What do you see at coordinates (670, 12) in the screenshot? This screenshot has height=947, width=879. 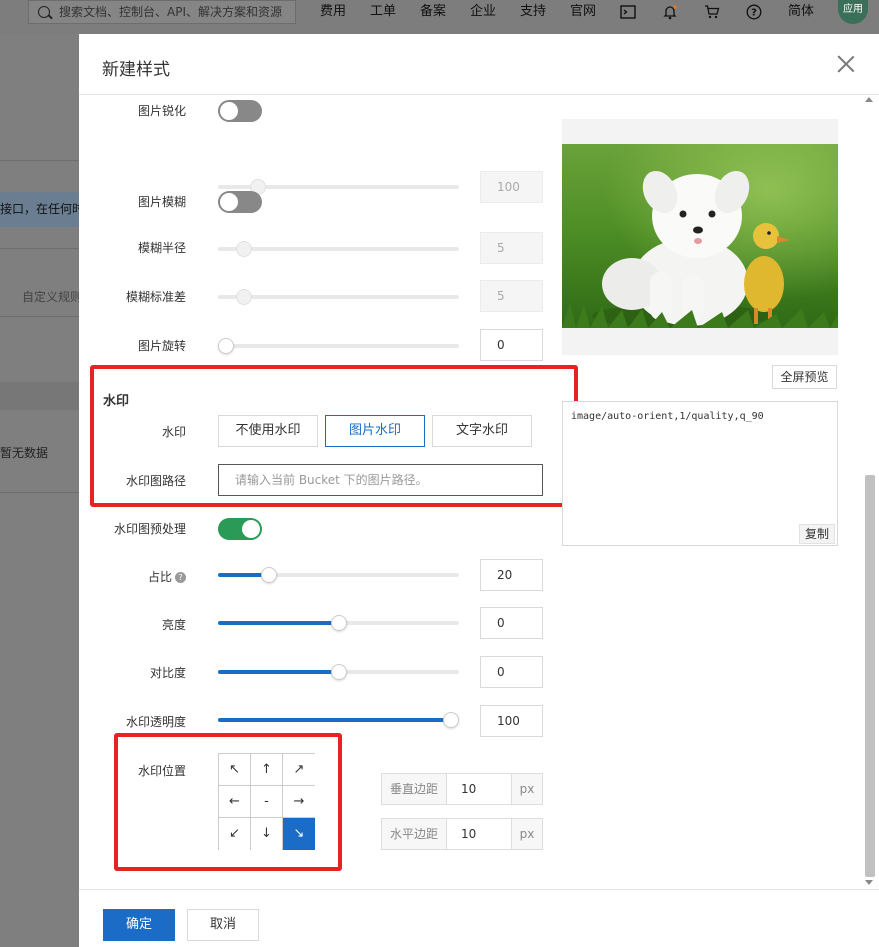 I see `bell-icon` at bounding box center [670, 12].